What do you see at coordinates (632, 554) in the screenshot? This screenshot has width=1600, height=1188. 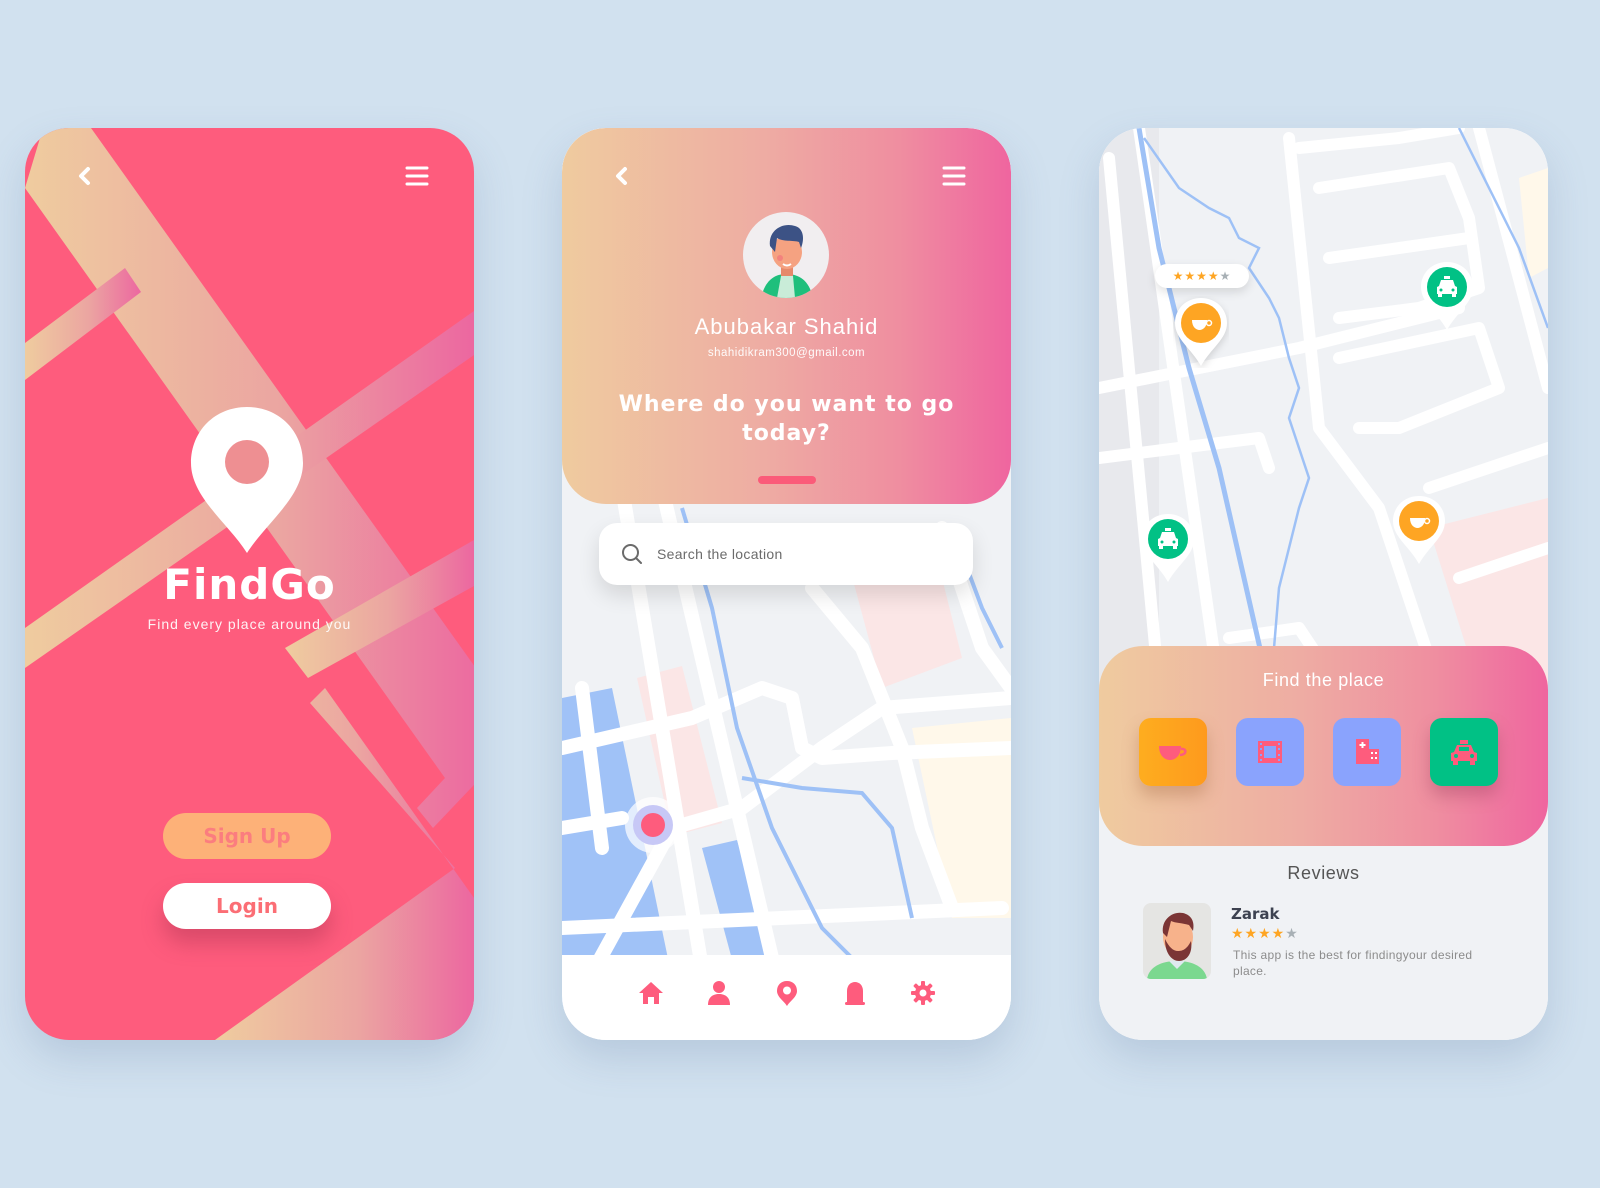 I see `search-icon` at bounding box center [632, 554].